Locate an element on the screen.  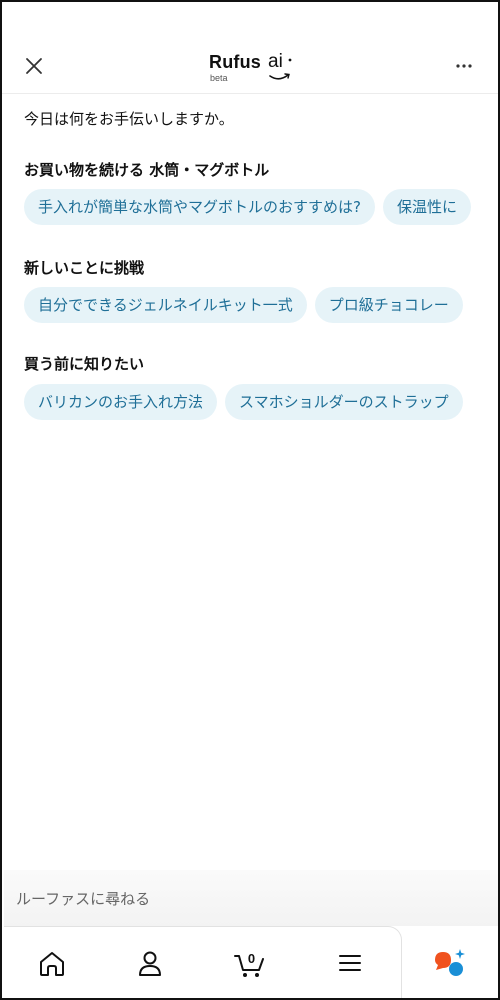
home-icon is located at coordinates (52, 963).